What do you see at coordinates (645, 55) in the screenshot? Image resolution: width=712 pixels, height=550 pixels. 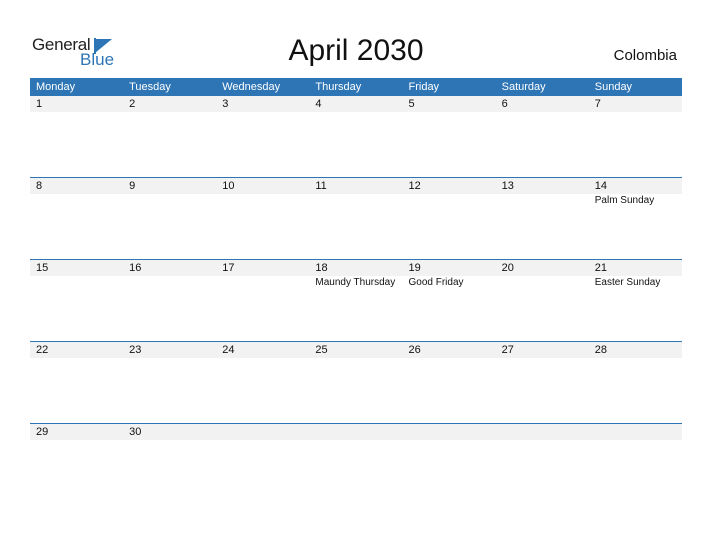 I see `country-label: Colombia` at bounding box center [645, 55].